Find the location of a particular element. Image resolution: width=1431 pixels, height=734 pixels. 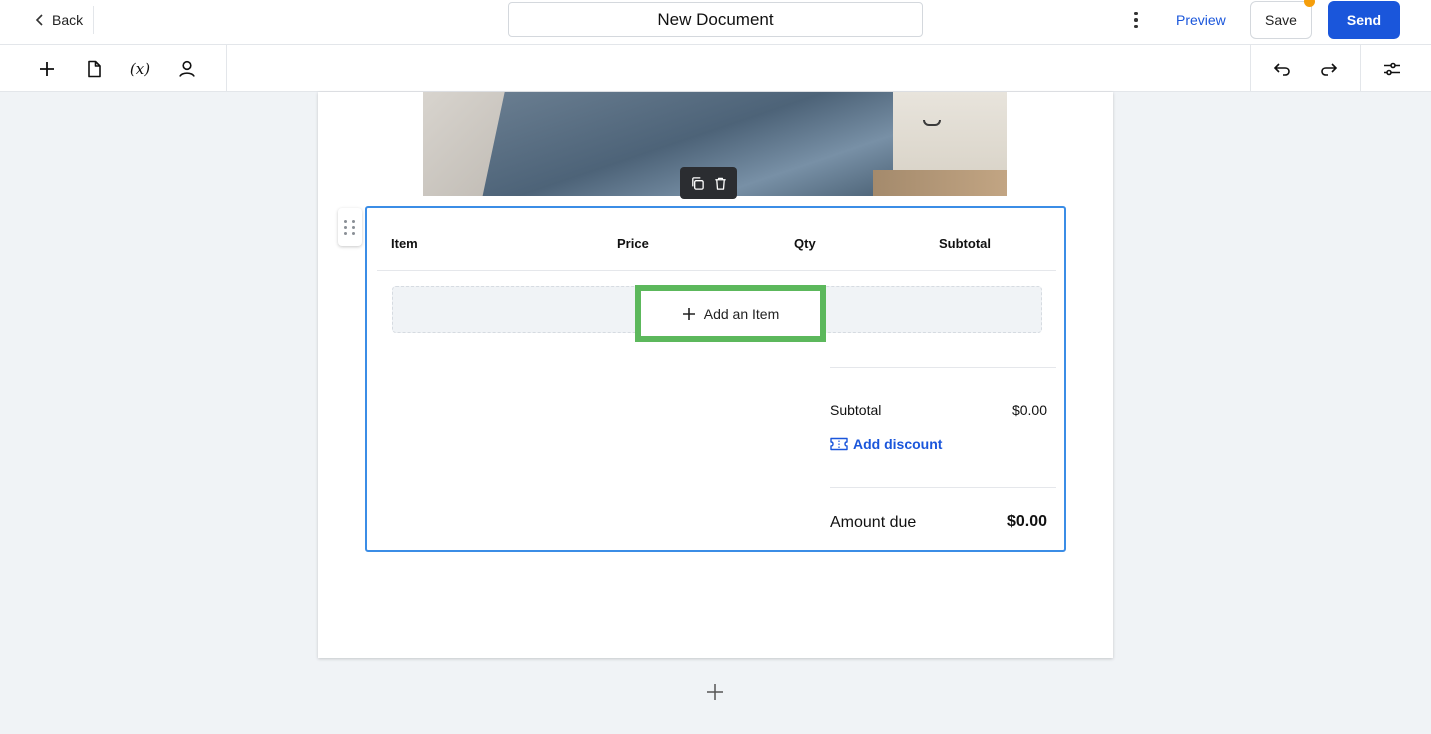

editor-toolbar: (x) is located at coordinates (715, 68).